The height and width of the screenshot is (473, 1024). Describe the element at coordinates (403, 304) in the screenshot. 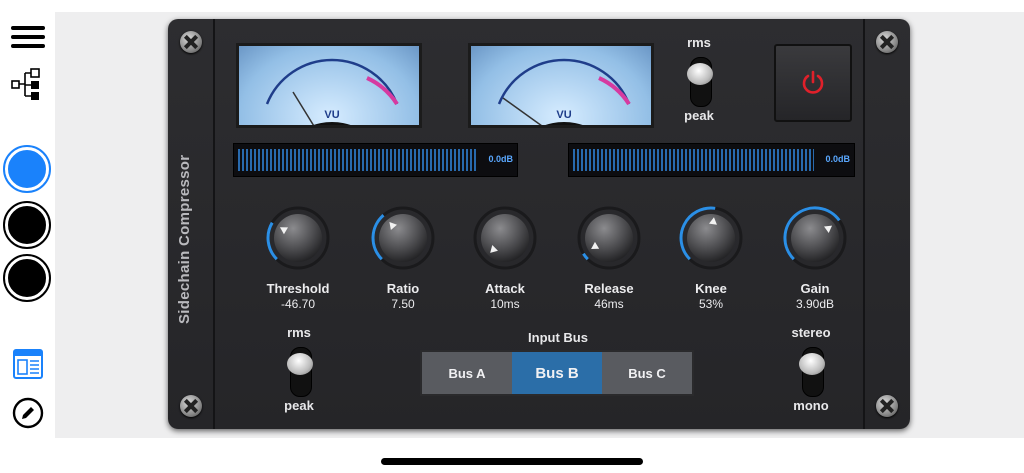

I see `knob-value: 7.50` at that location.